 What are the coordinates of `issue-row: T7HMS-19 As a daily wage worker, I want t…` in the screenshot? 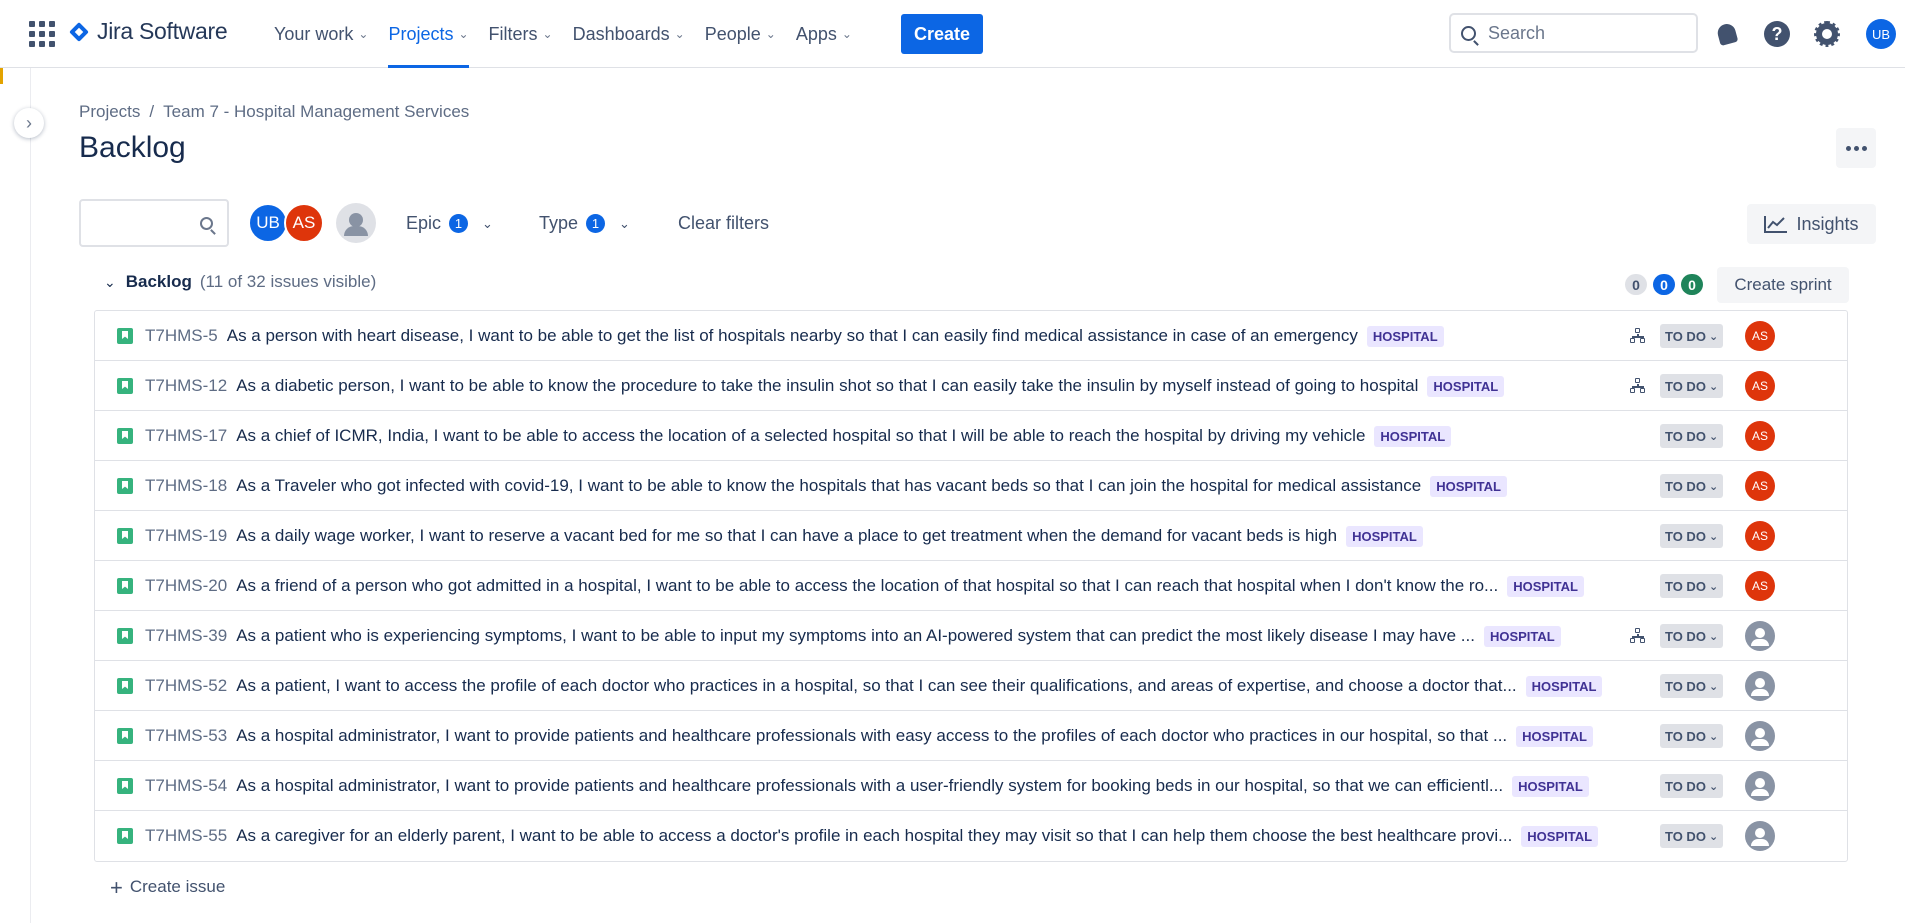 It's located at (971, 536).